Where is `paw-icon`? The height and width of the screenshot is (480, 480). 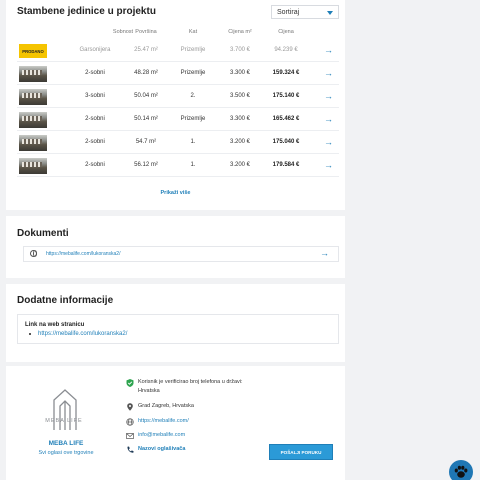
paw-icon is located at coordinates (461, 471).